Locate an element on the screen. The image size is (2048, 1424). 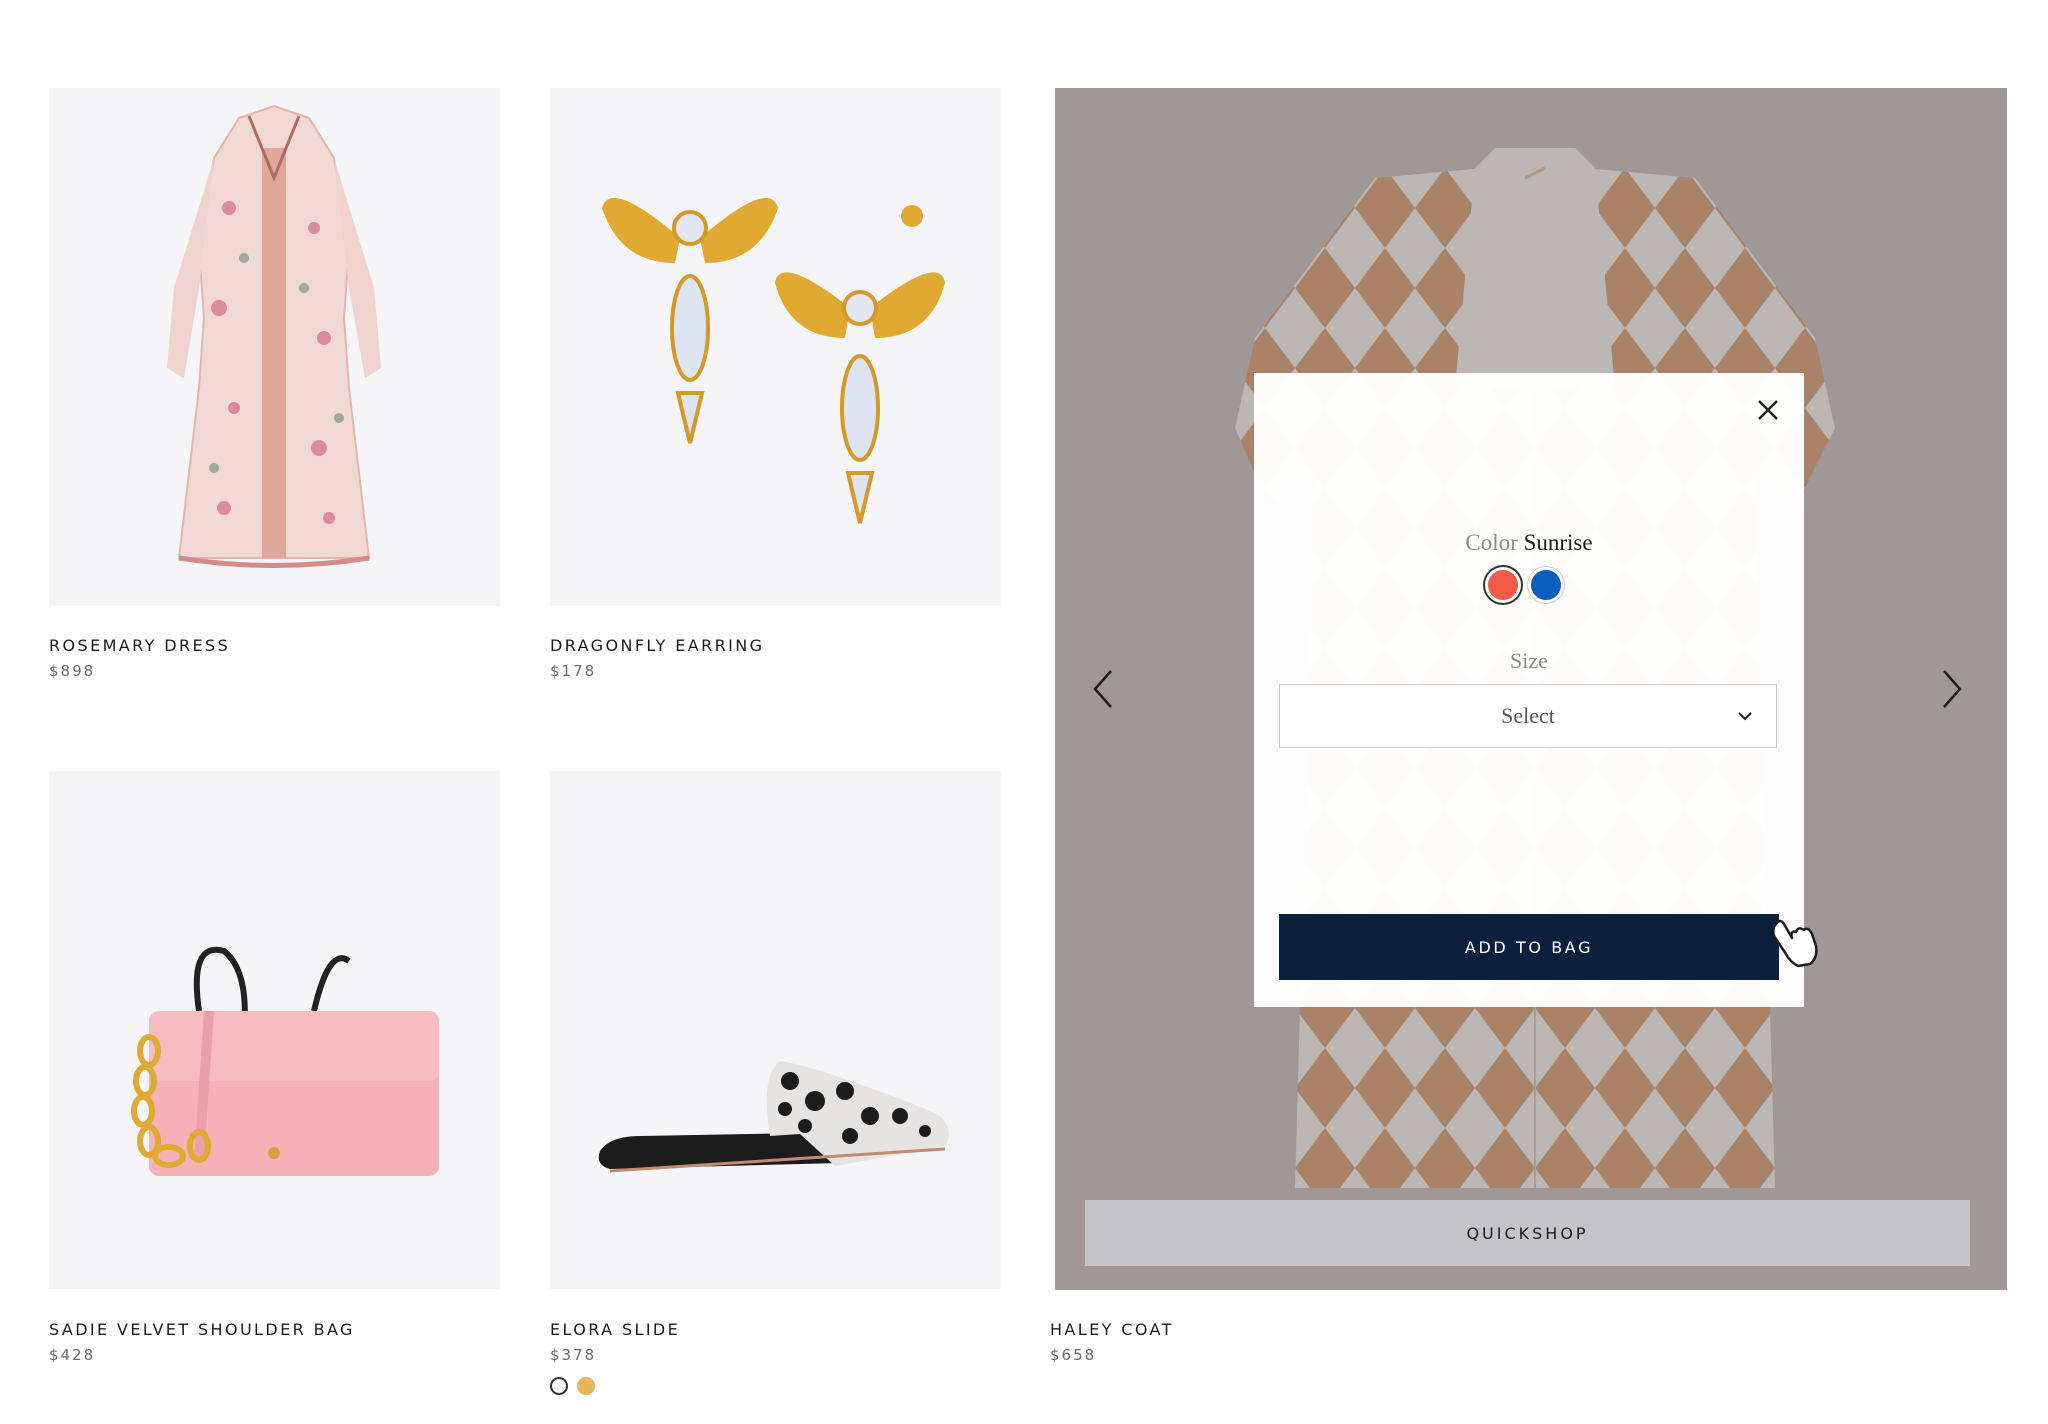
size-select: Select is located at coordinates (1528, 716).